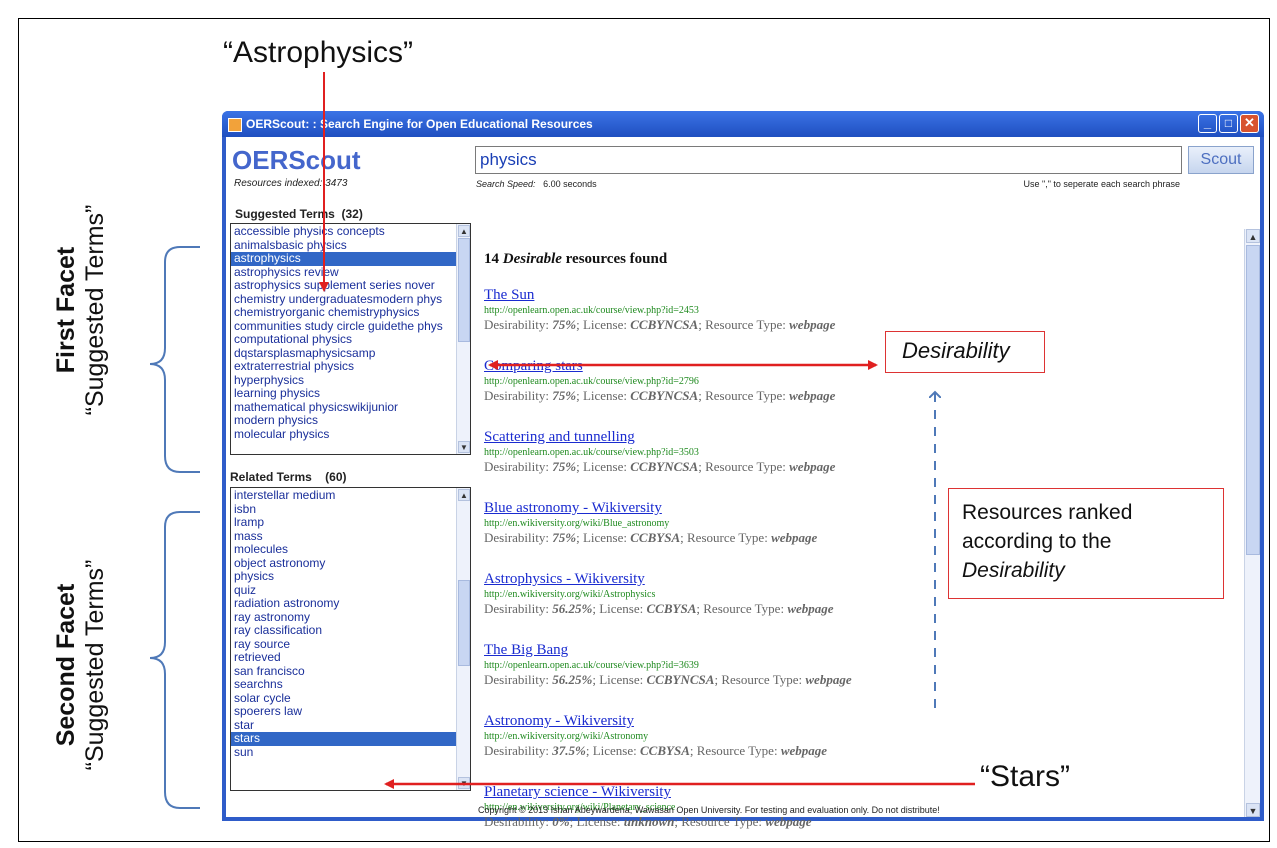  Describe the element at coordinates (350, 752) in the screenshot. I see `list-item: sun` at that location.